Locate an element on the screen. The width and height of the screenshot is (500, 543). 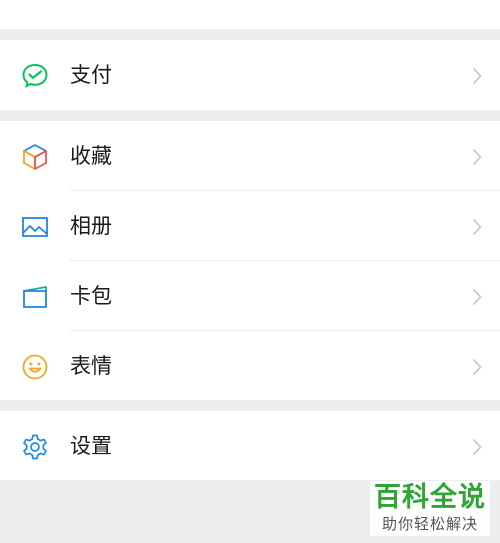
menu-item-stickers: 表情 is located at coordinates (250, 366).